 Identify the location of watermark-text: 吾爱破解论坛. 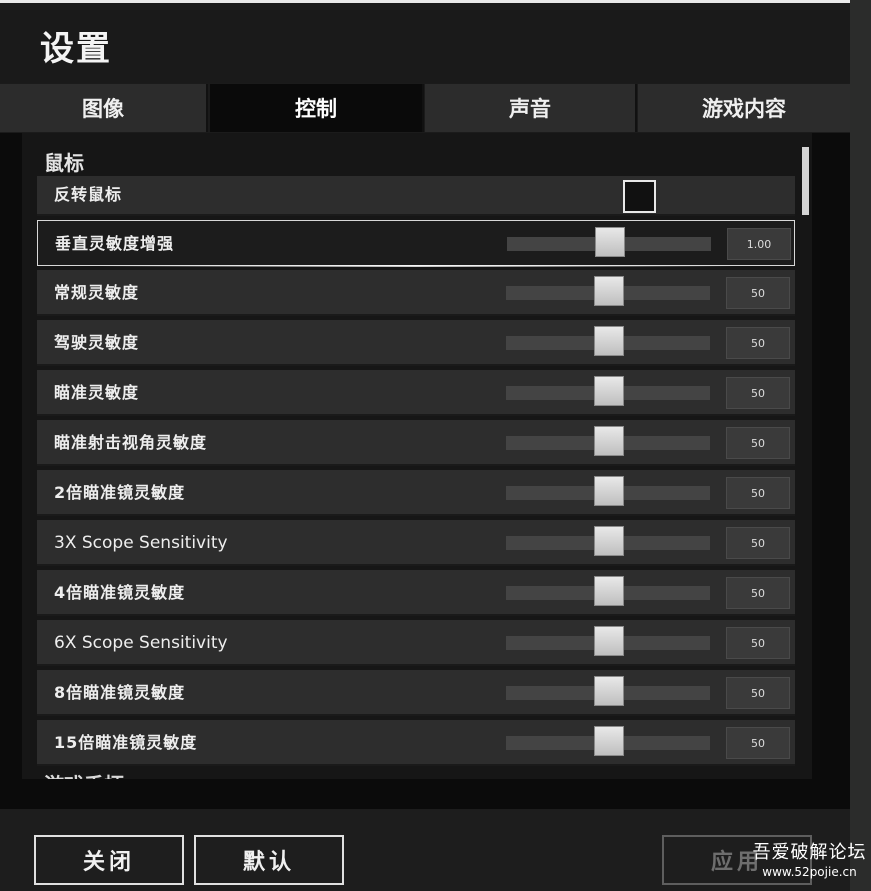
(809, 852).